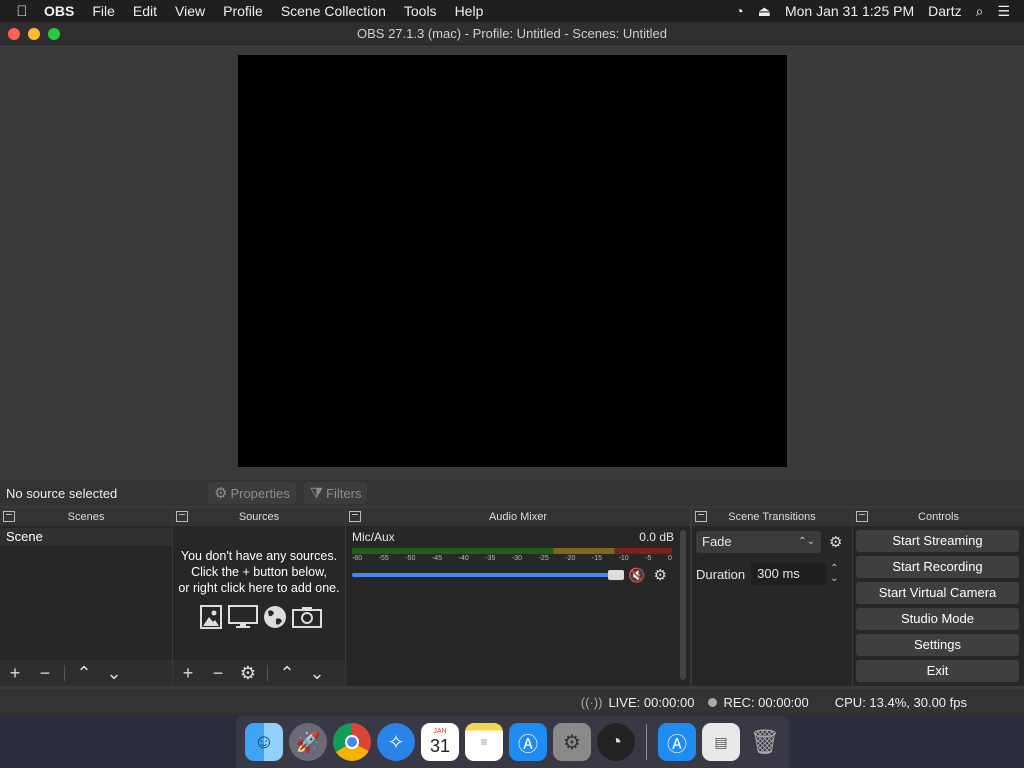 The width and height of the screenshot is (1024, 768). Describe the element at coordinates (835, 542) in the screenshot. I see `transition-settings-gear-icon: ⚙` at that location.